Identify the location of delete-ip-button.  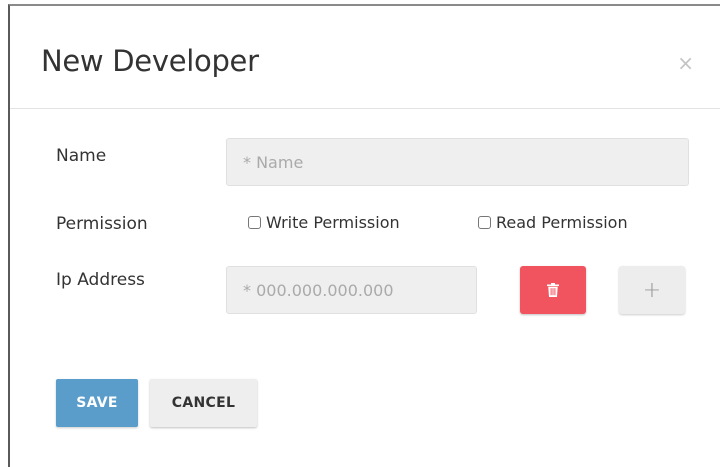
(553, 290).